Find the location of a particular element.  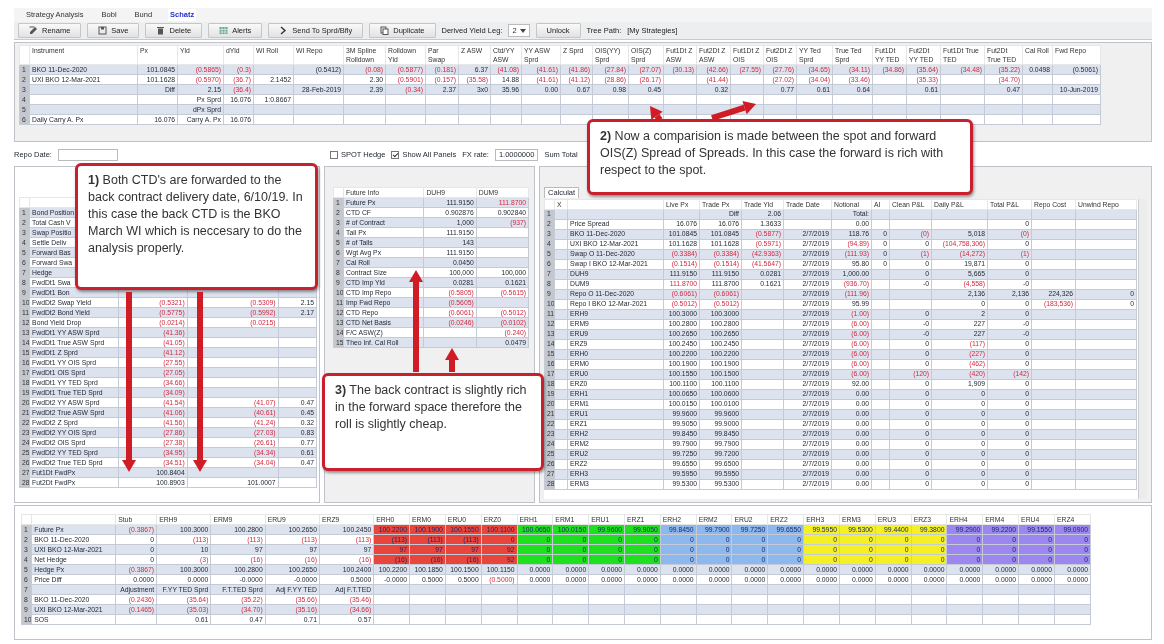

trash-icon is located at coordinates (161, 30).